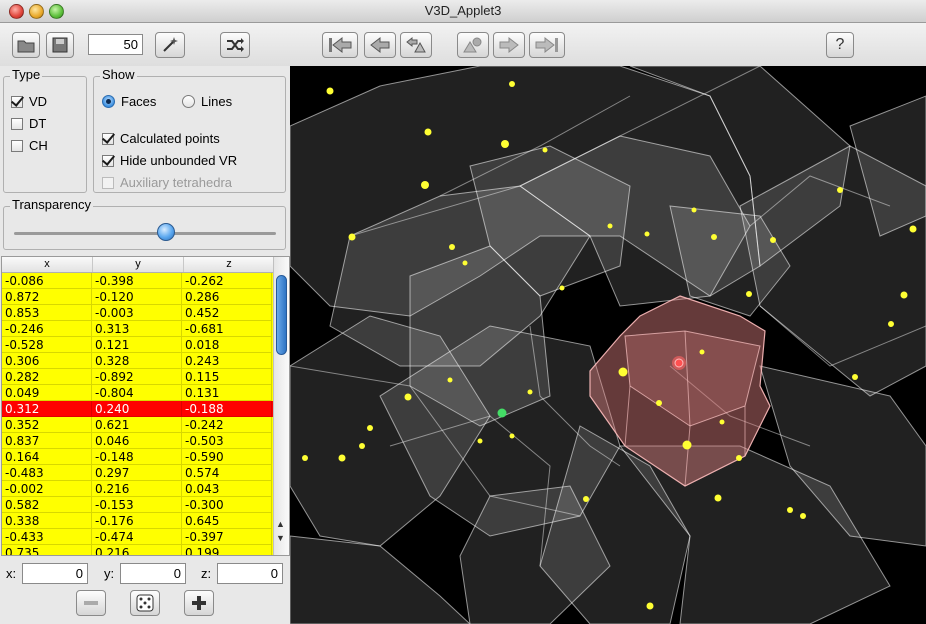 This screenshot has height=624, width=926. Describe the element at coordinates (28, 123) in the screenshot. I see `dt-checkbox: DT` at that location.